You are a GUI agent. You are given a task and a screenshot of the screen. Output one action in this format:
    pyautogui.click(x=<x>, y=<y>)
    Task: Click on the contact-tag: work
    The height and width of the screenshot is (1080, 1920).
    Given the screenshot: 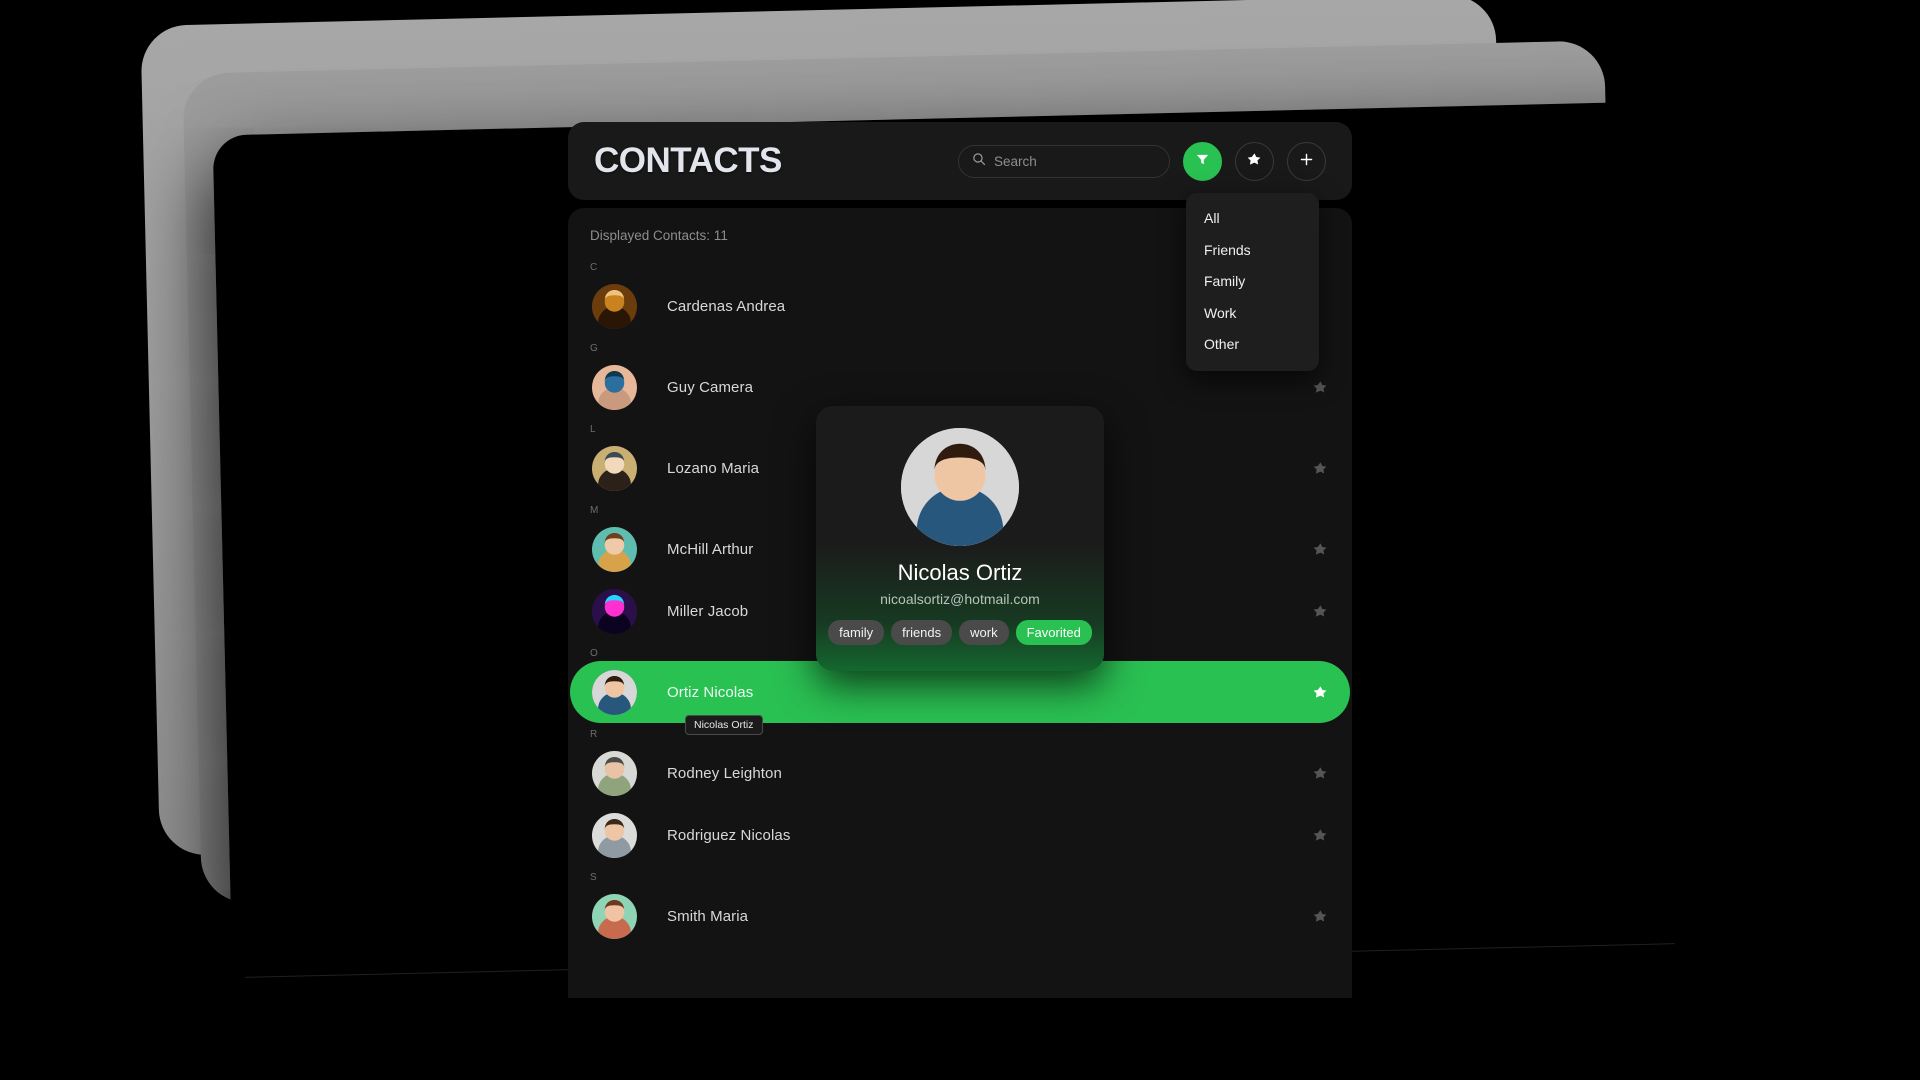 What is the action you would take?
    pyautogui.click(x=984, y=632)
    